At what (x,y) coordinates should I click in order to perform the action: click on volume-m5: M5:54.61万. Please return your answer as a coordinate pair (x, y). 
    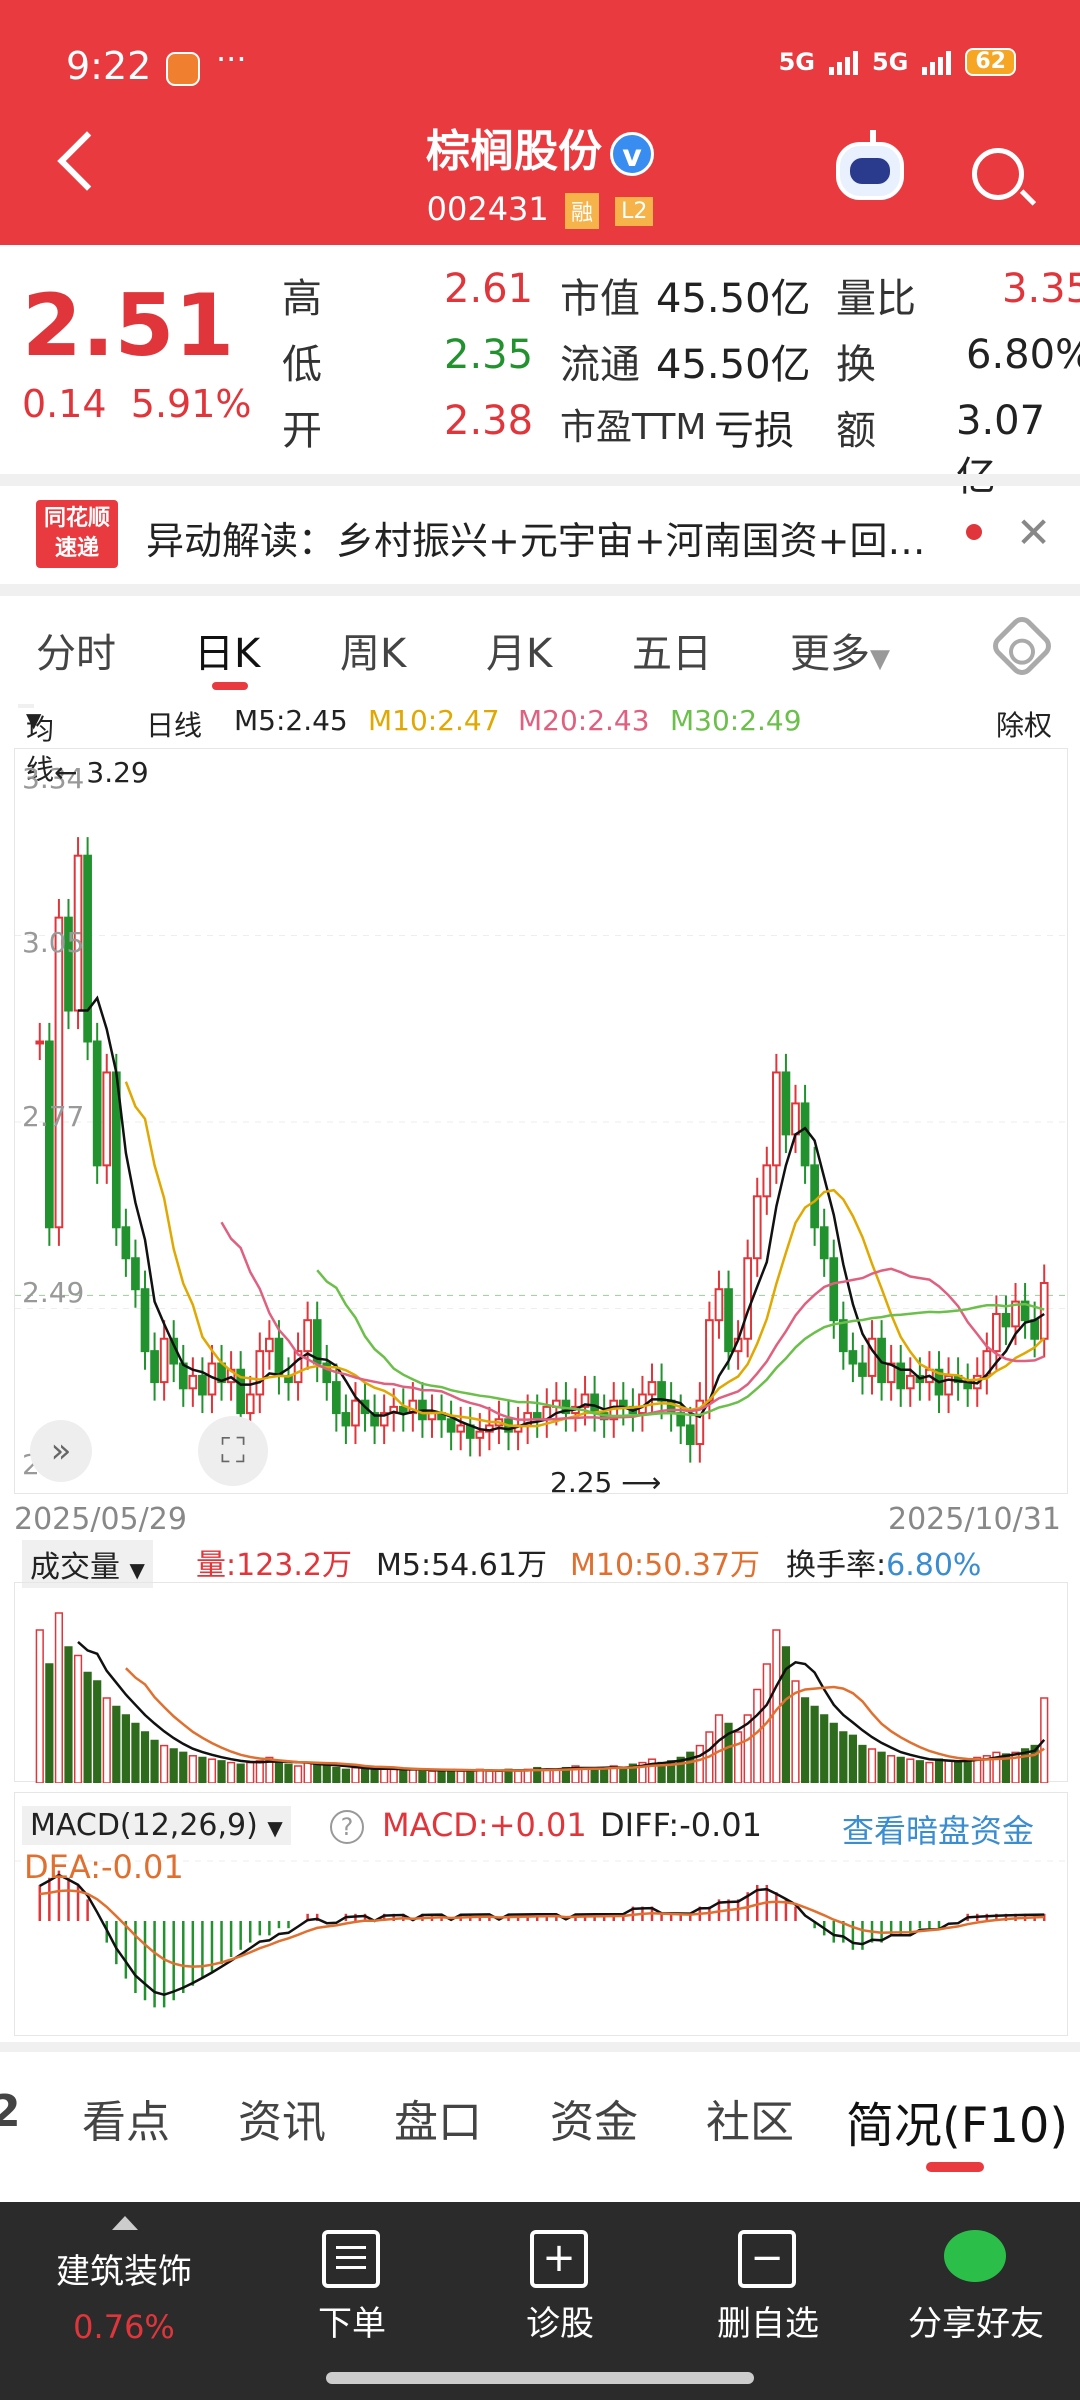
    Looking at the image, I should click on (461, 1565).